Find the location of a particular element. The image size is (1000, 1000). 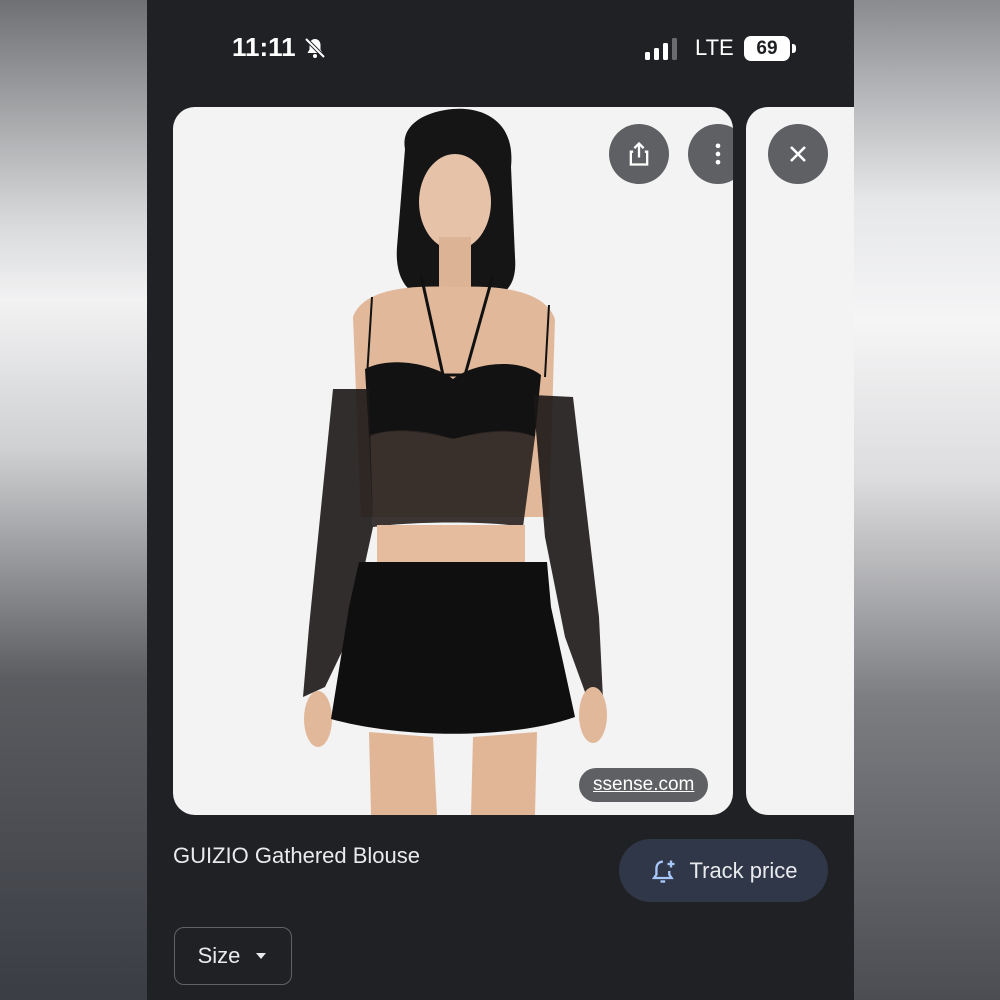

track-price-button: Track price is located at coordinates (723, 870).